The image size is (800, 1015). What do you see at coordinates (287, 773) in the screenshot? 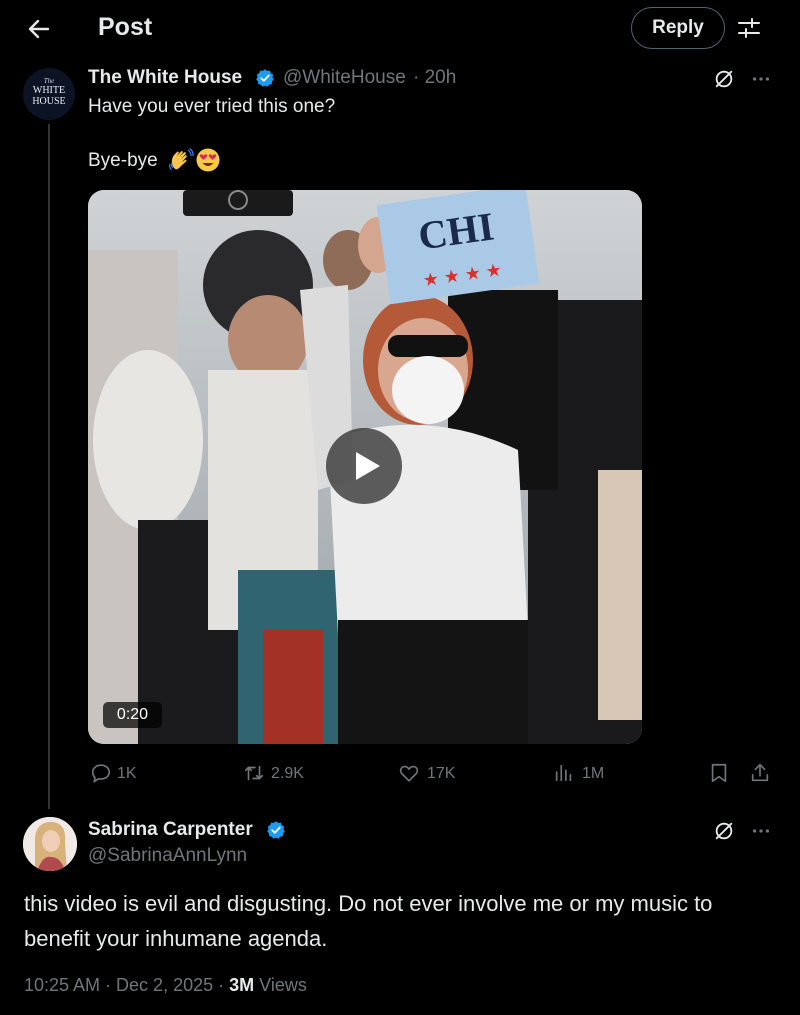
I see `repost-count: 2.9K` at bounding box center [287, 773].